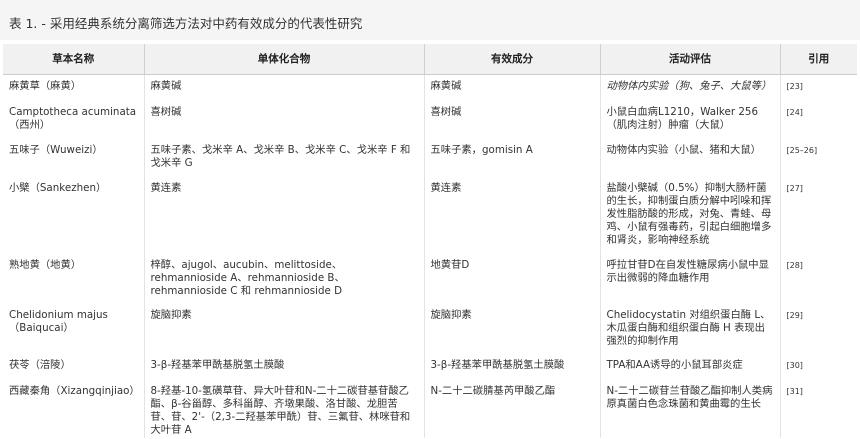  What do you see at coordinates (818, 59) in the screenshot?
I see `header-ref: 引用` at bounding box center [818, 59].